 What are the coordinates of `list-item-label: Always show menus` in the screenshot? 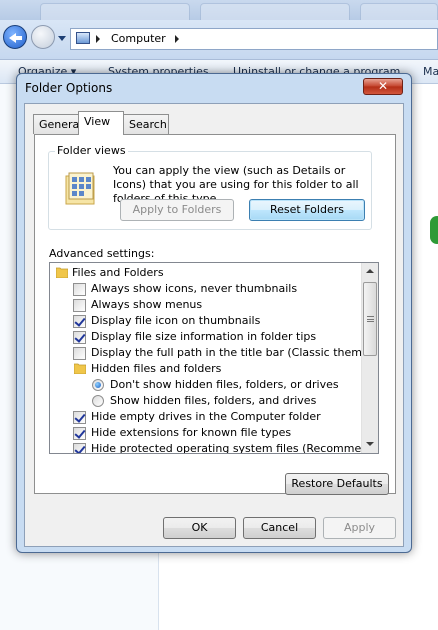 It's located at (147, 304).